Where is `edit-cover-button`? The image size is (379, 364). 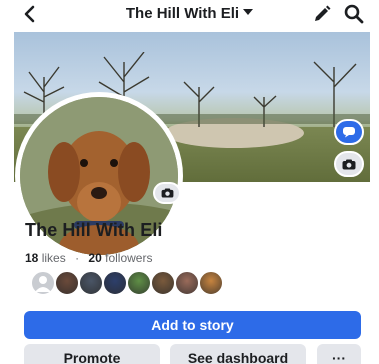
edit-cover-button is located at coordinates (349, 164).